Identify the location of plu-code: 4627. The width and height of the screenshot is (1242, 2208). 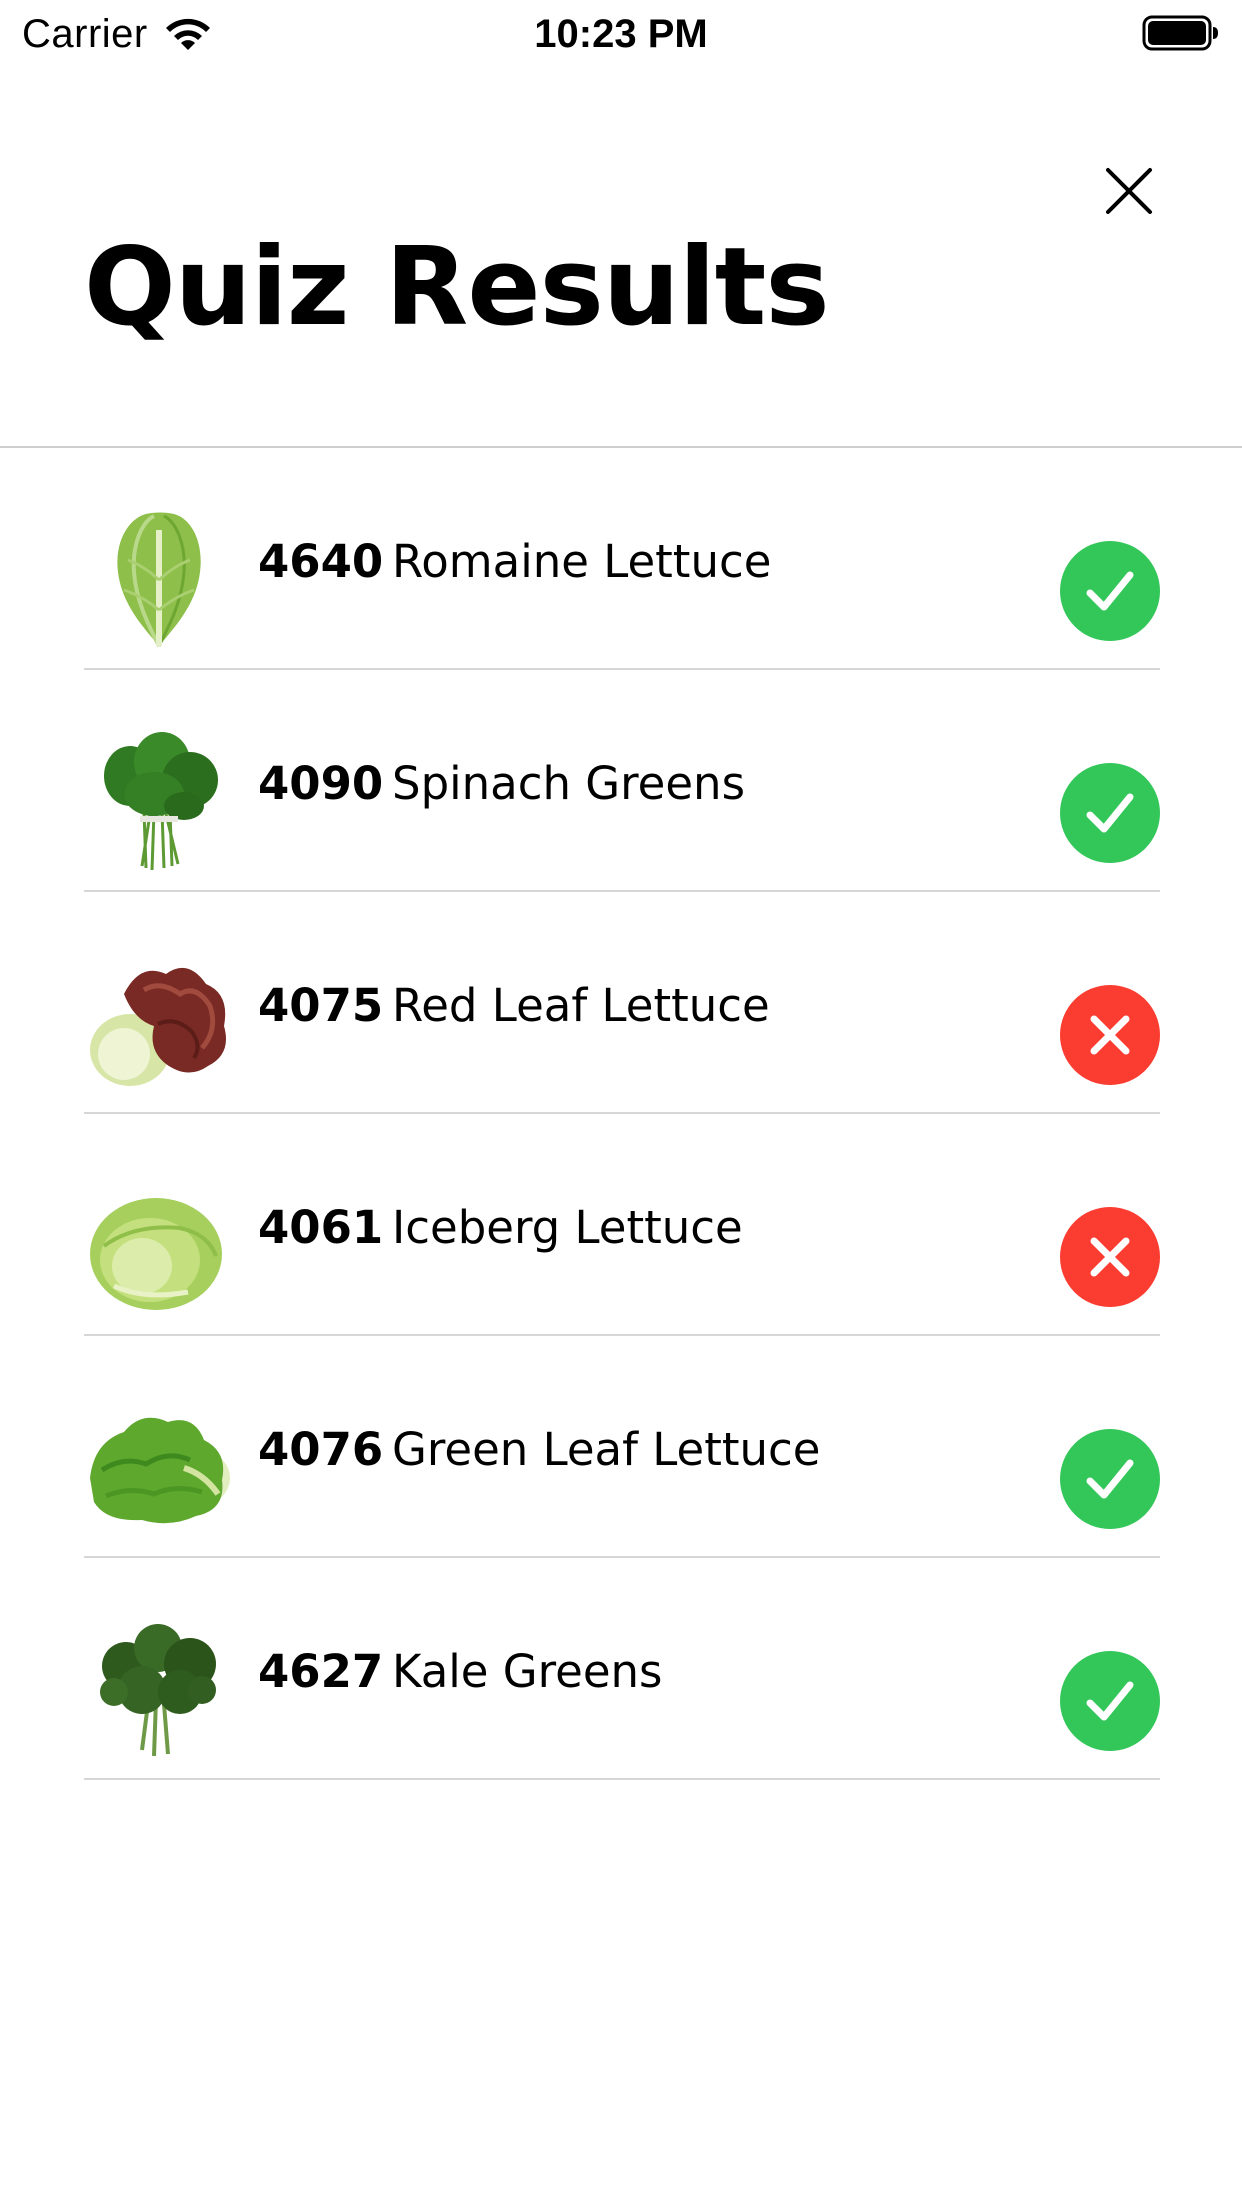
(321, 1671).